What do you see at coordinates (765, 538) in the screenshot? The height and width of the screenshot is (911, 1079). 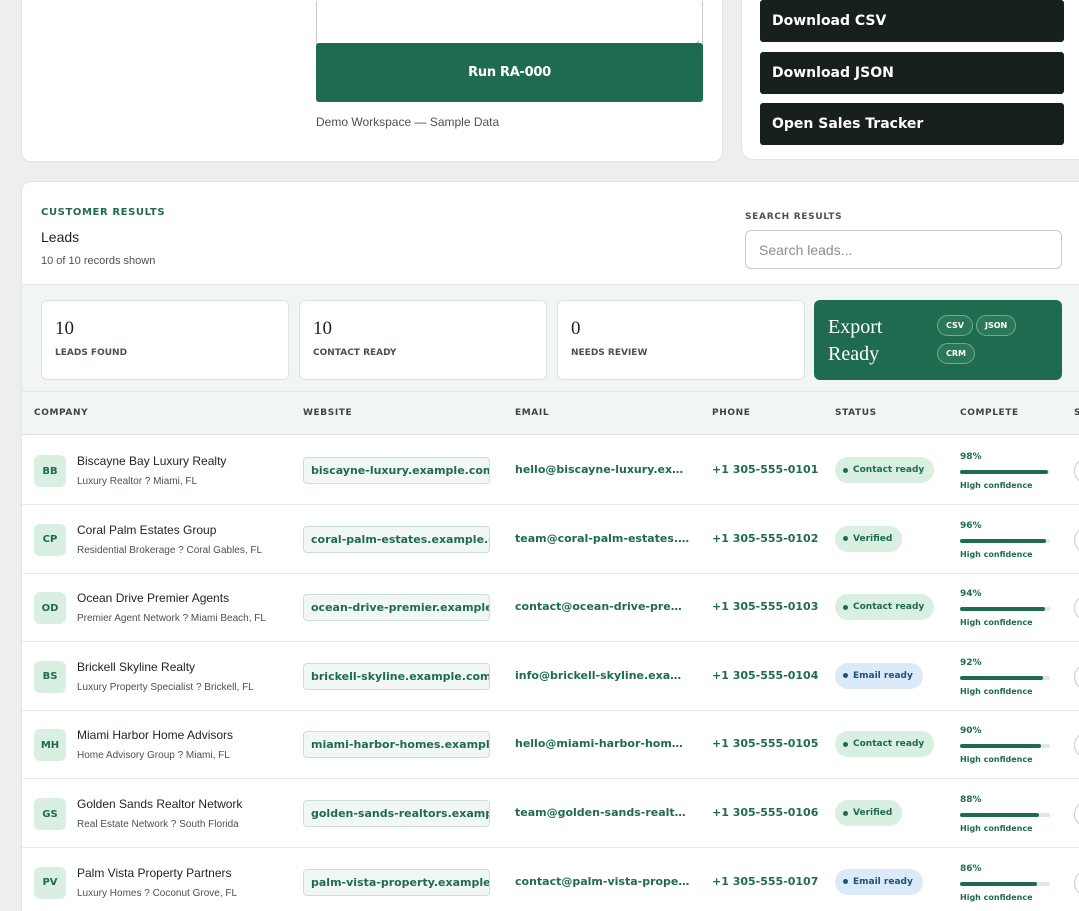 I see `phone-link: +1 305-555-0102` at bounding box center [765, 538].